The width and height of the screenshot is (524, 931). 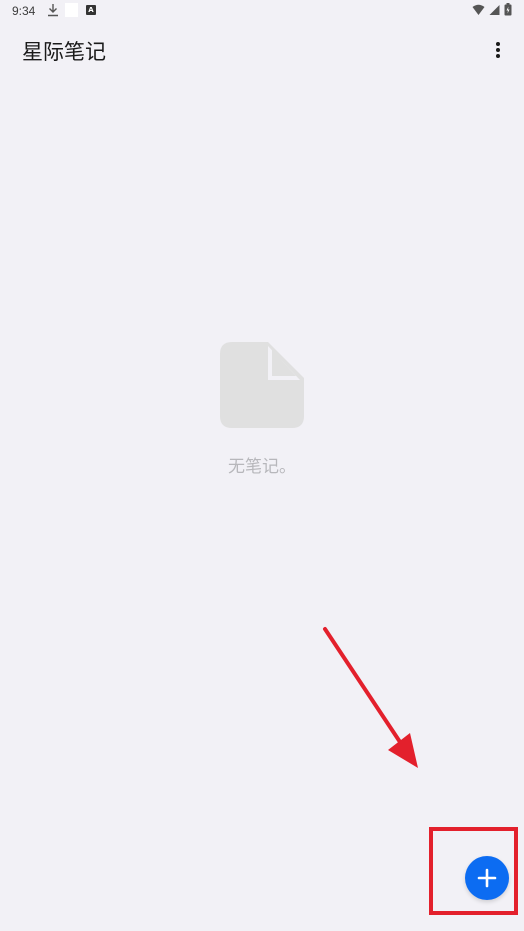 I want to click on add-note-button, so click(x=487, y=878).